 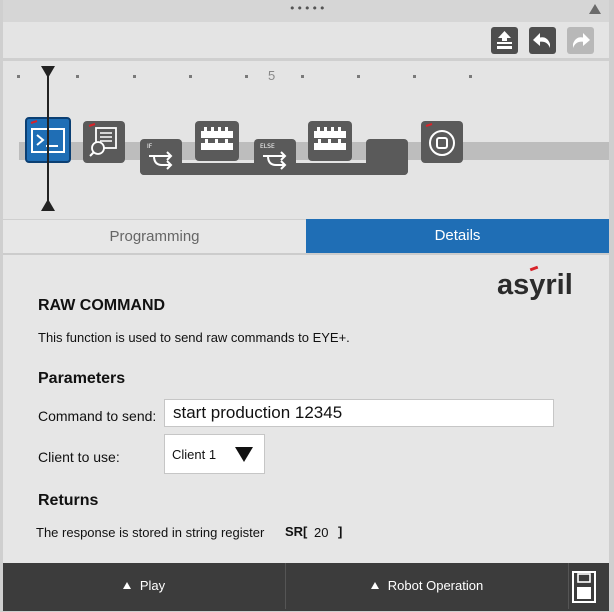 What do you see at coordinates (435, 585) in the screenshot?
I see `robot-operation-label: Robot Operation` at bounding box center [435, 585].